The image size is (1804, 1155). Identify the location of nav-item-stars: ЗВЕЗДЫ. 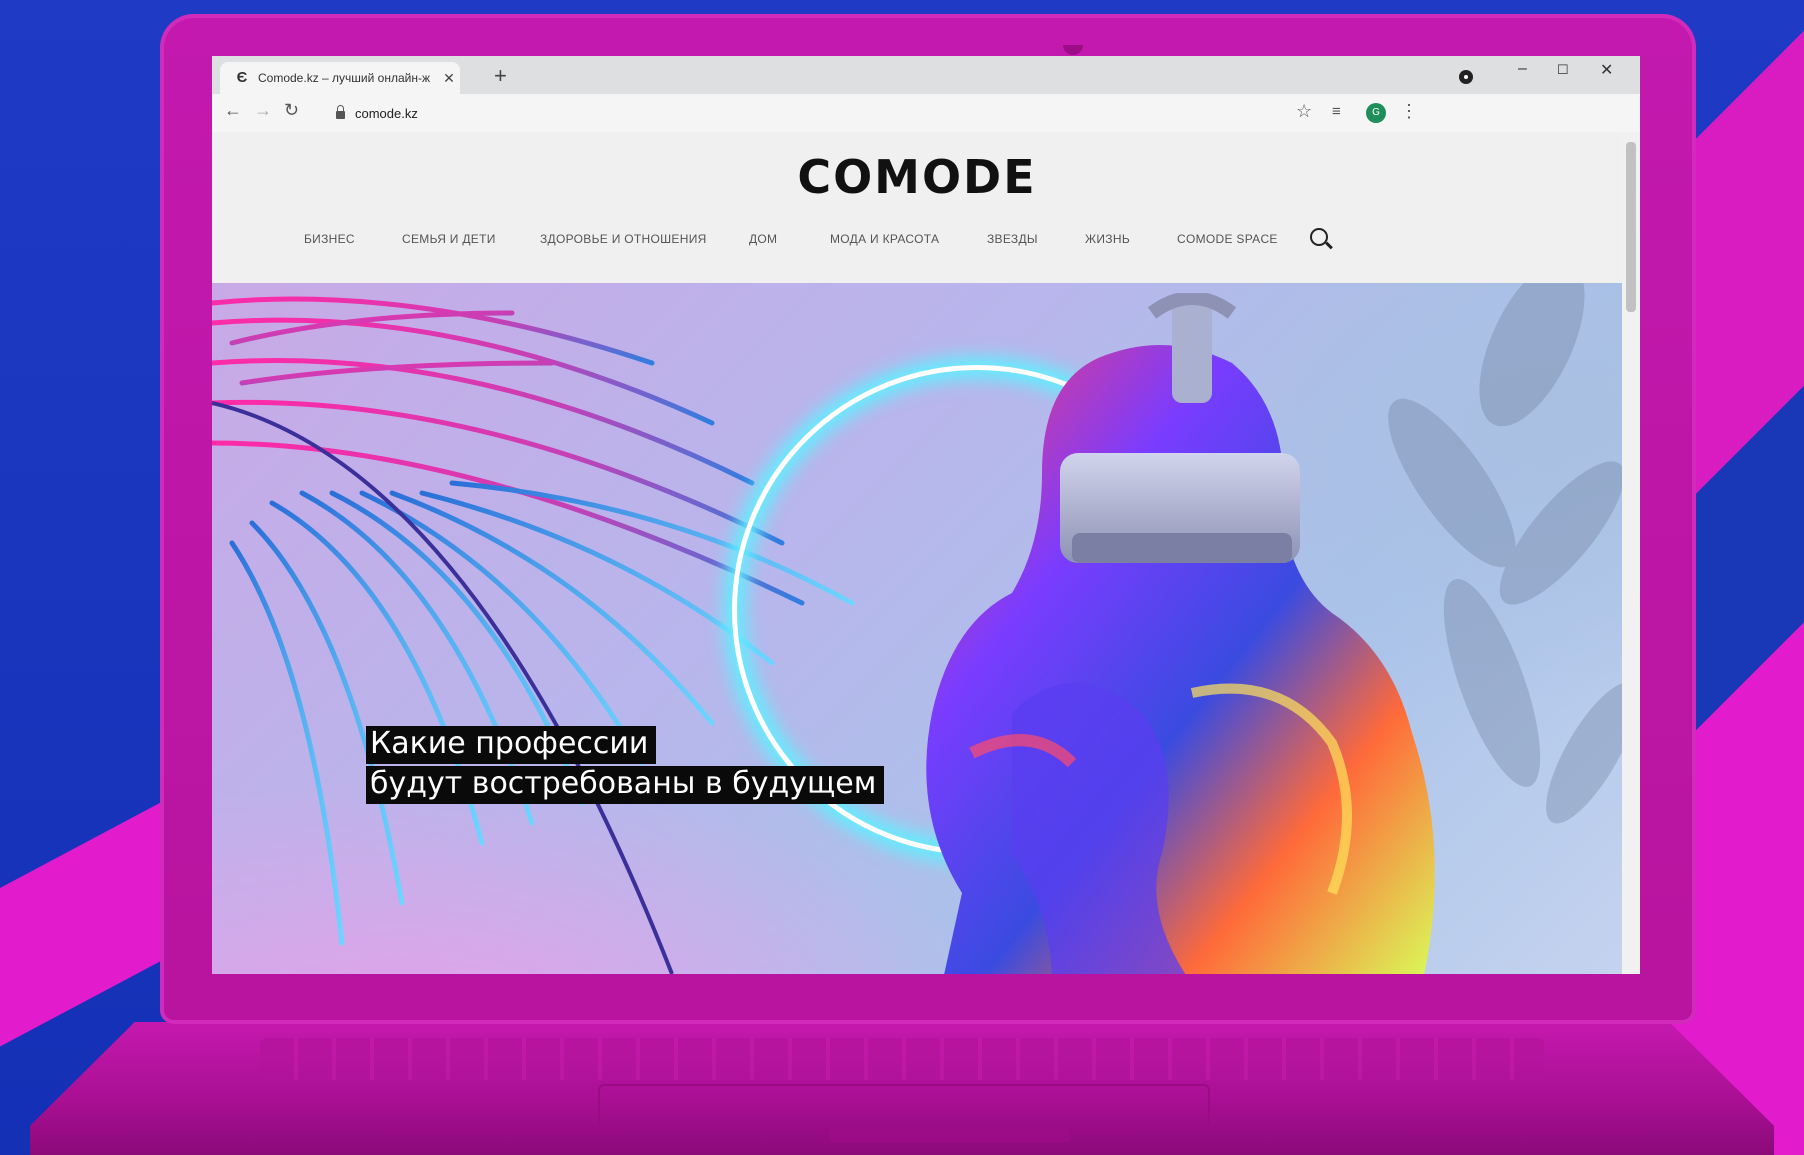
(1012, 239).